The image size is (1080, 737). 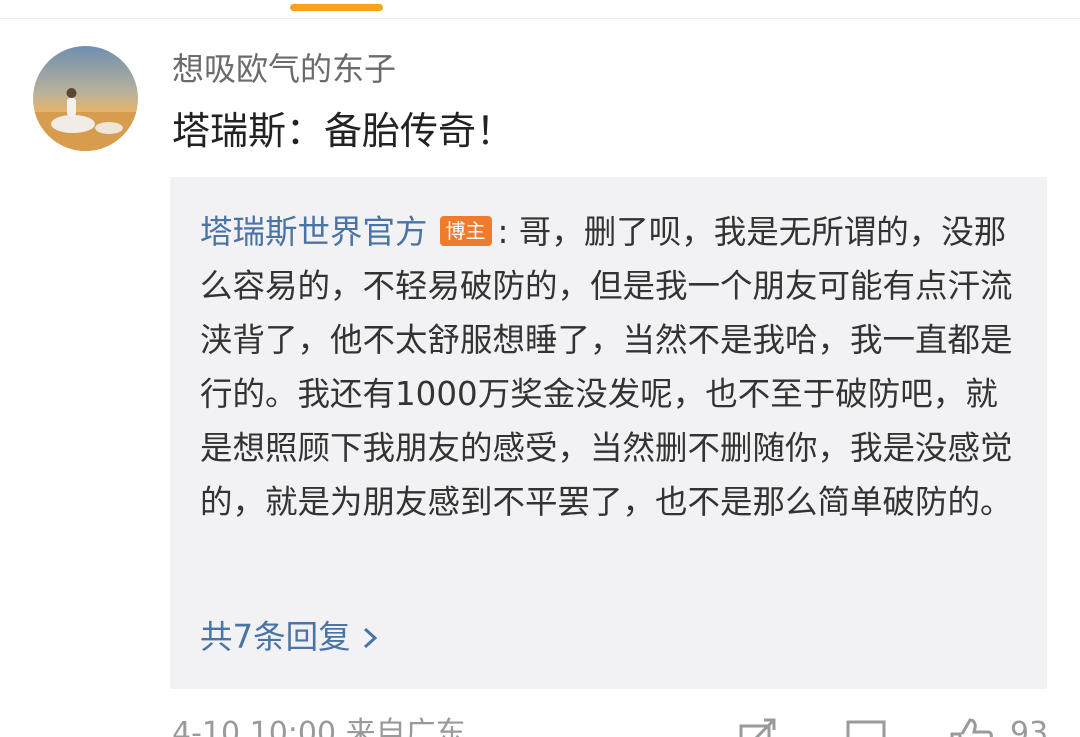 What do you see at coordinates (540, 723) in the screenshot?
I see `comment-footer: 4-10 10:00 来自广东 93` at bounding box center [540, 723].